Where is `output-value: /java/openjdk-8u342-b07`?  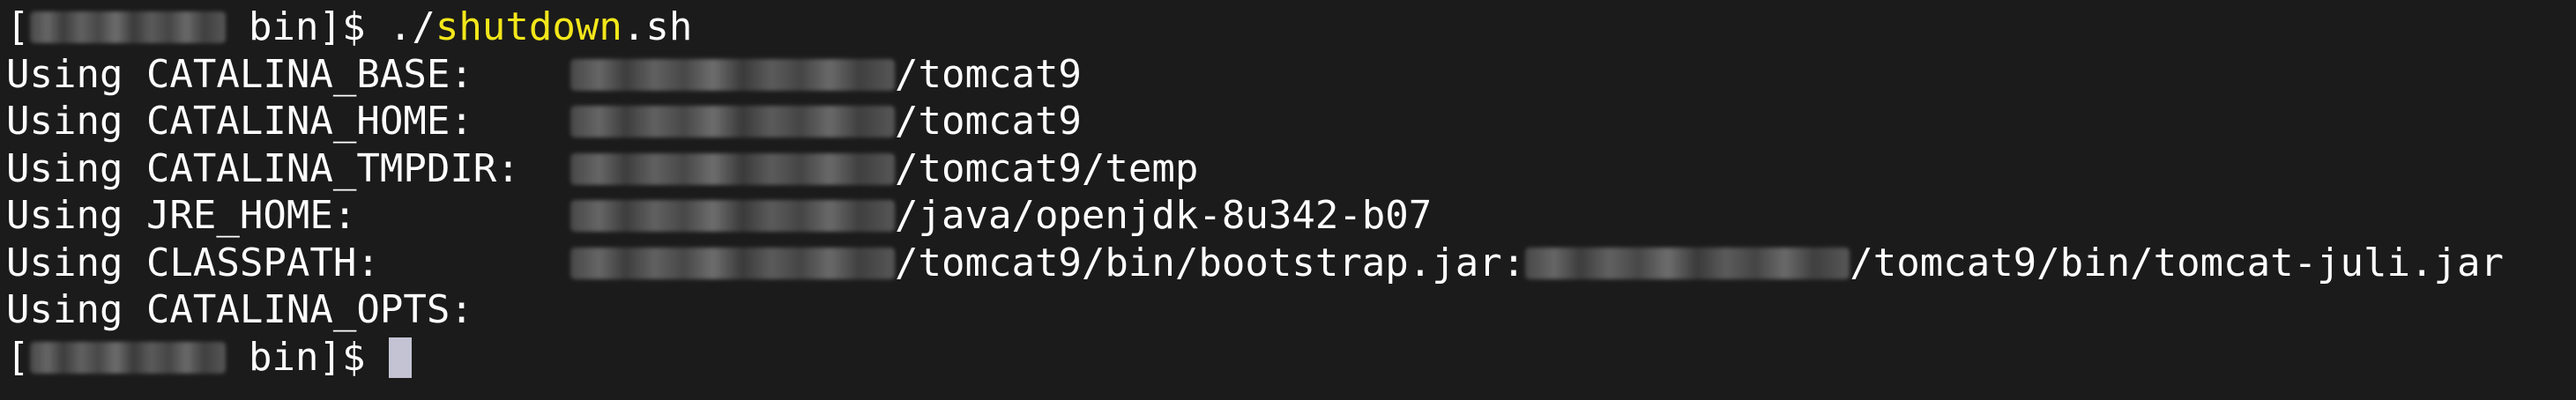 output-value: /java/openjdk-8u342-b07 is located at coordinates (1164, 215).